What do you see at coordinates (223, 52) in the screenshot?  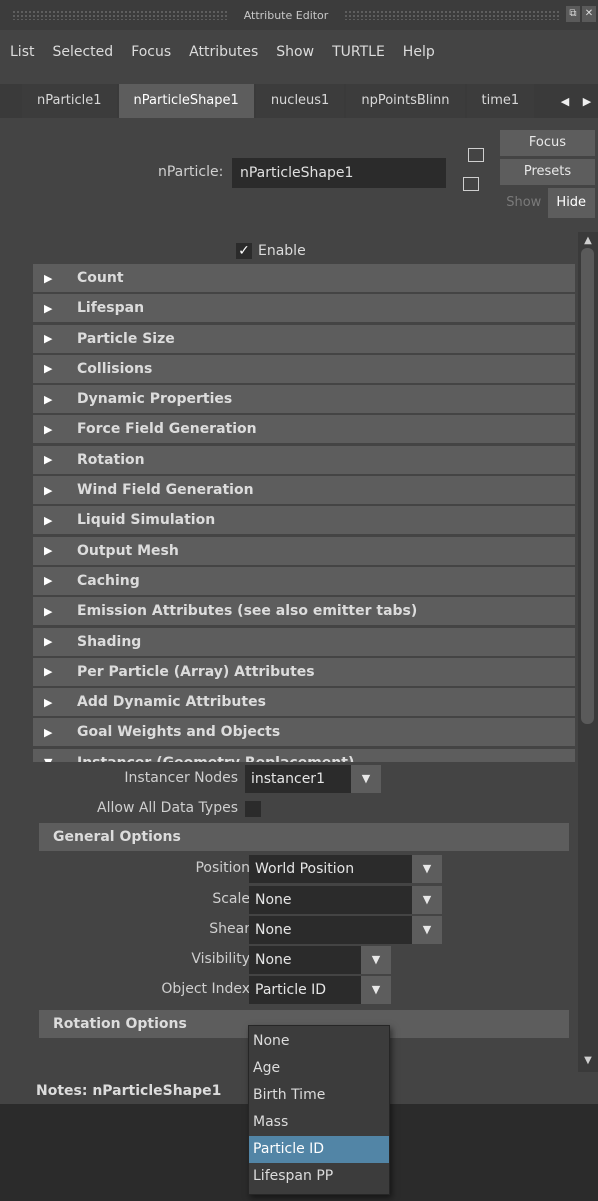 I see `menu-attributes: Attributes` at bounding box center [223, 52].